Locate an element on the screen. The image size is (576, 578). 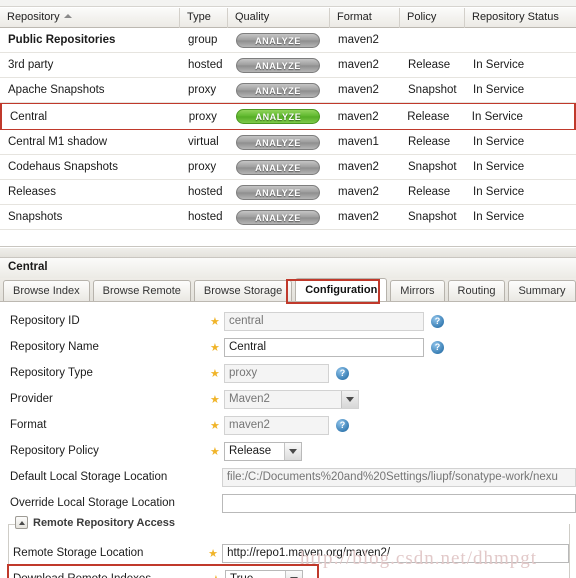
field-row-repository-name: Repository Name ★ ? is located at coordinates (288, 347).